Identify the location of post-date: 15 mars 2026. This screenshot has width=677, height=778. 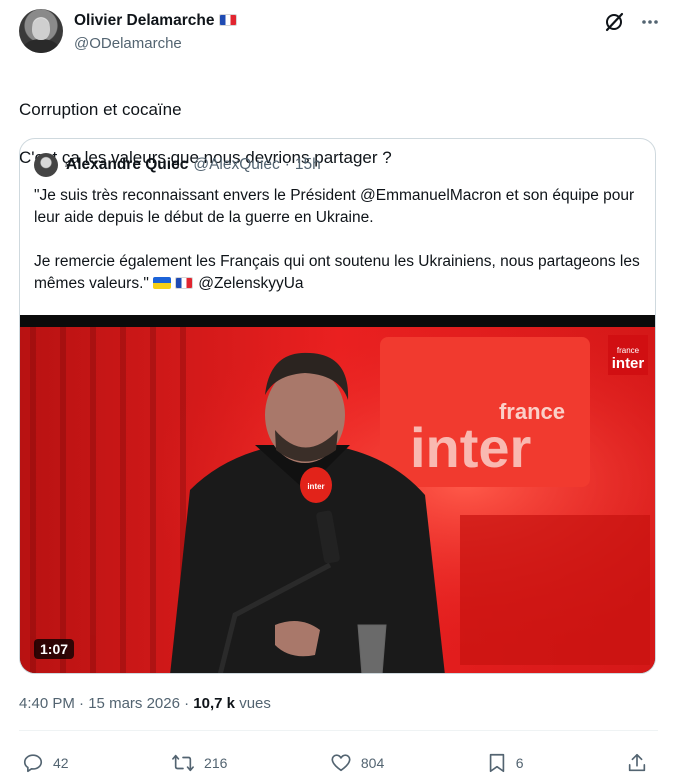
(134, 703).